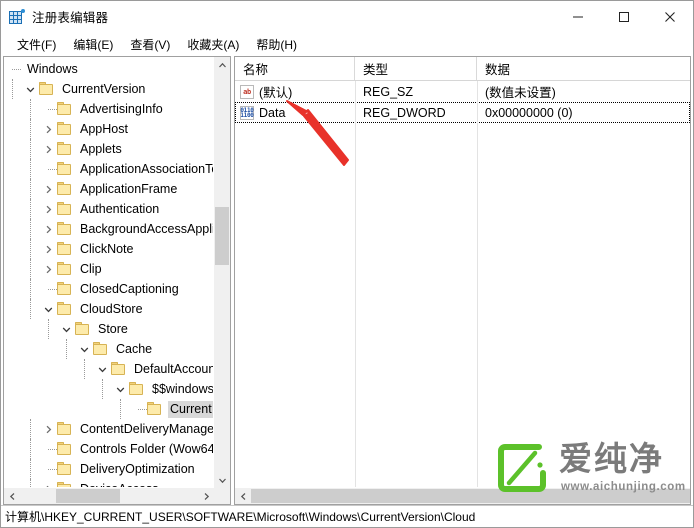 This screenshot has width=694, height=528. What do you see at coordinates (578, 16) in the screenshot?
I see `minimize-button` at bounding box center [578, 16].